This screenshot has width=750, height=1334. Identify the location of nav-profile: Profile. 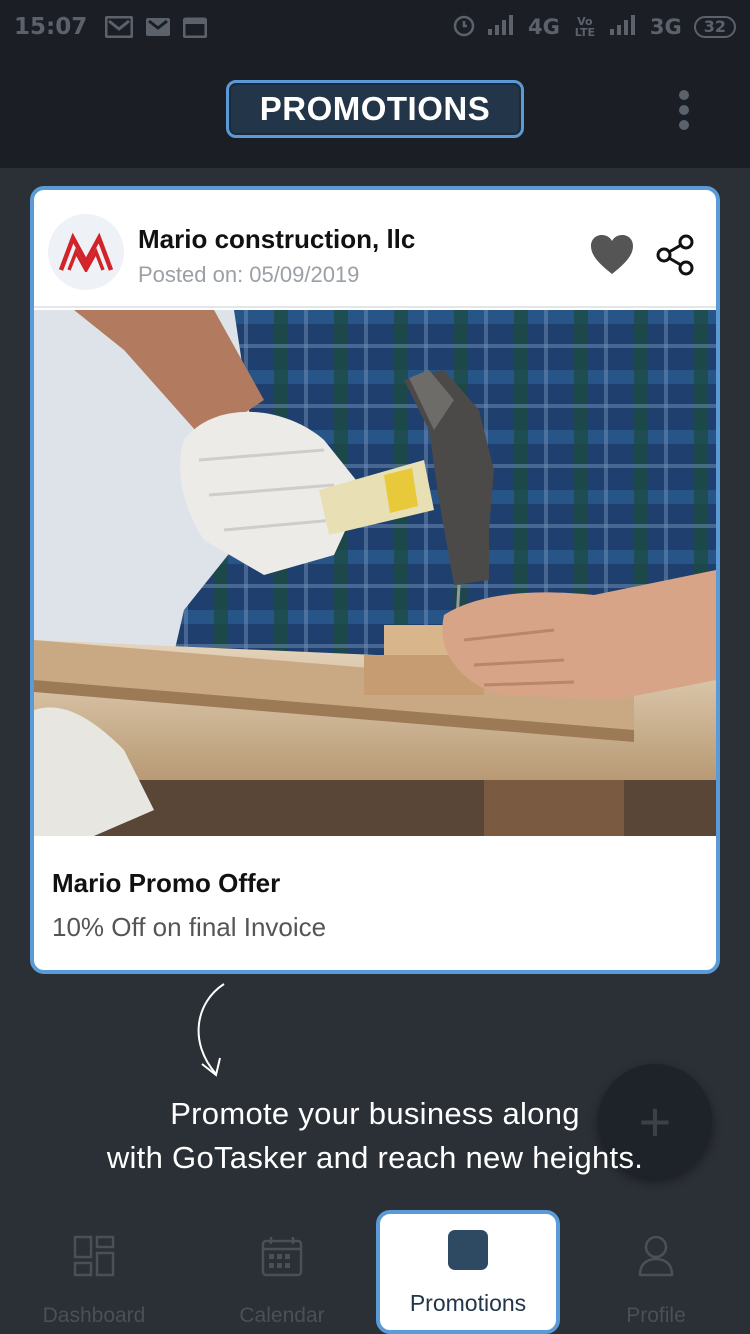
(656, 1280).